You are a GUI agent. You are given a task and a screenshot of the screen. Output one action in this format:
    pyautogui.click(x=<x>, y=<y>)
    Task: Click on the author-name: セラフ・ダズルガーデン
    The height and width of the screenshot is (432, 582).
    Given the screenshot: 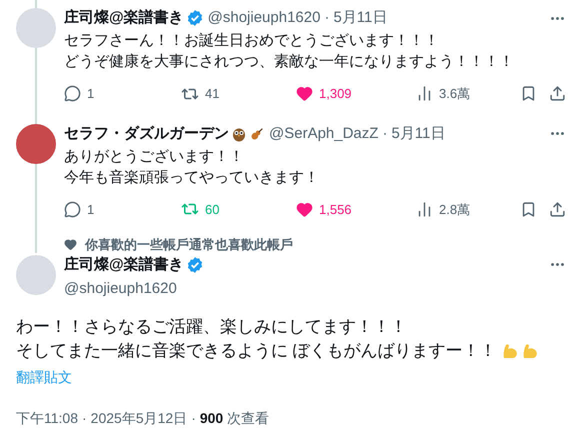 What is the action you would take?
    pyautogui.click(x=146, y=134)
    